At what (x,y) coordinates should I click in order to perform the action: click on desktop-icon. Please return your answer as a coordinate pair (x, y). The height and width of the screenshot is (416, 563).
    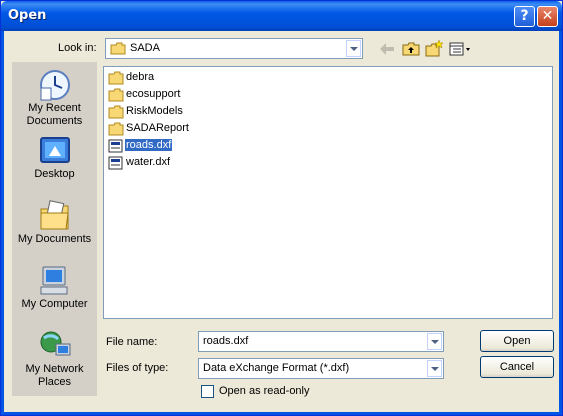
    Looking at the image, I should click on (54, 150).